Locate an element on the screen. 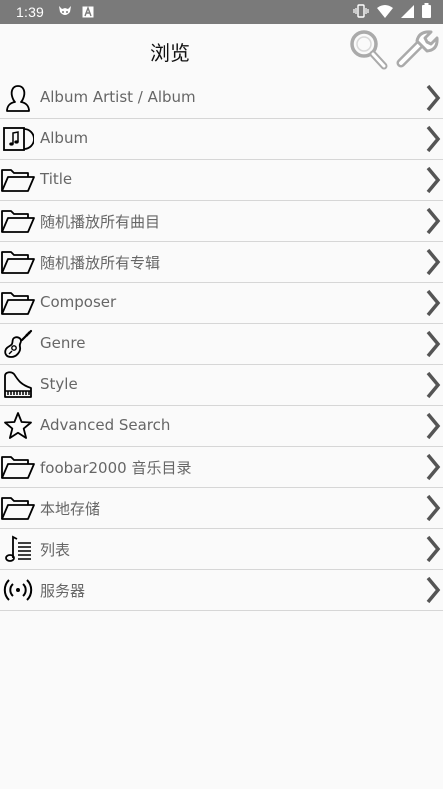  menu-item-label: foobar2000 音乐目录 is located at coordinates (116, 468).